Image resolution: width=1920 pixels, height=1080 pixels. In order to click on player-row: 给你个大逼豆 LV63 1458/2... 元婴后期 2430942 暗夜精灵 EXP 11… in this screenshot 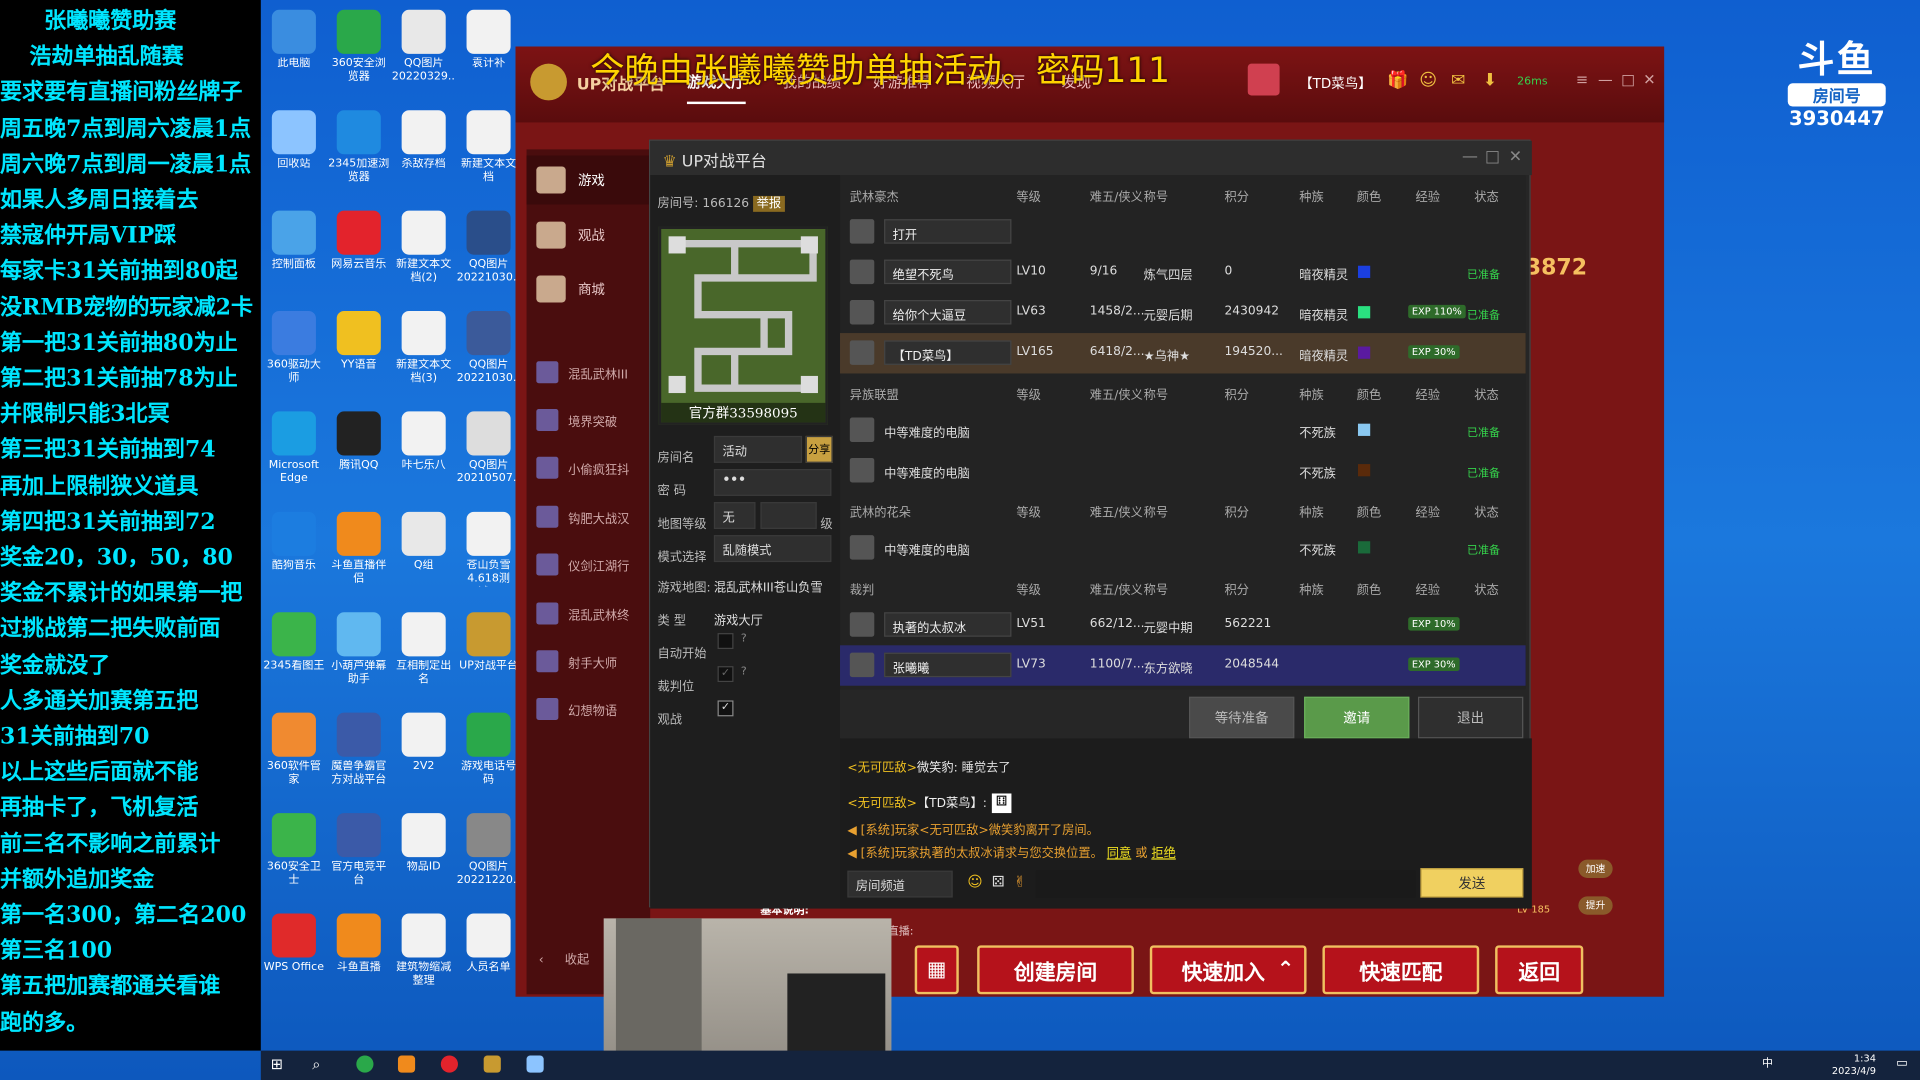, I will do `click(1183, 313)`.